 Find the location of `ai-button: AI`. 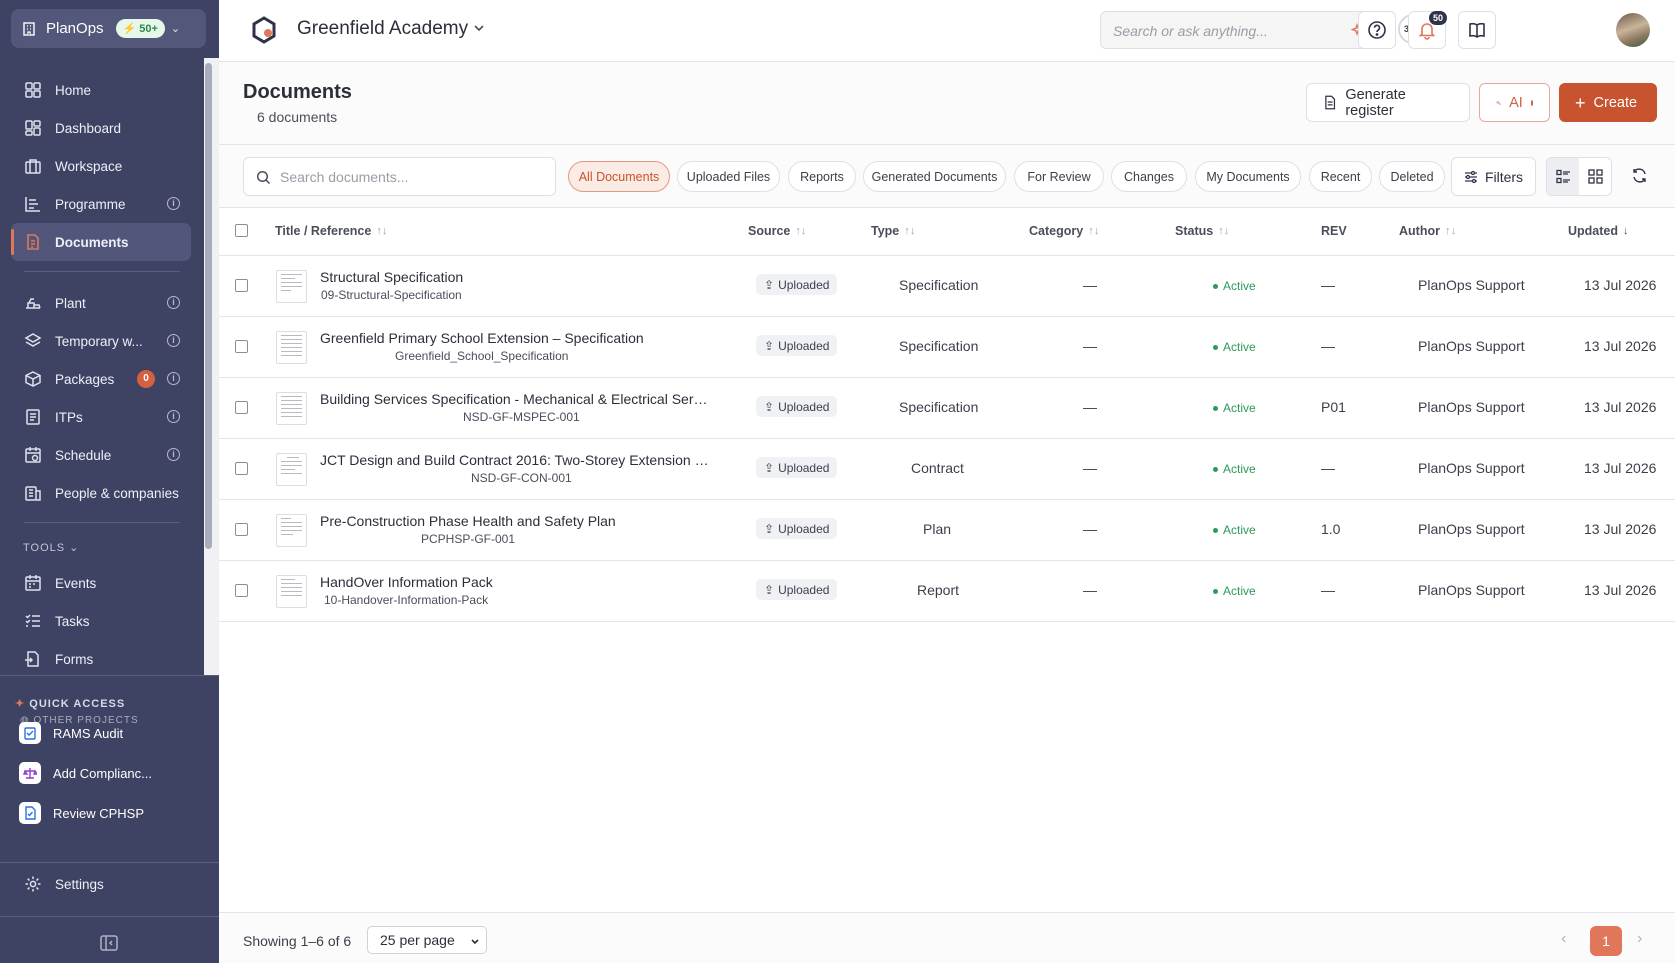

ai-button: AI is located at coordinates (1514, 102).